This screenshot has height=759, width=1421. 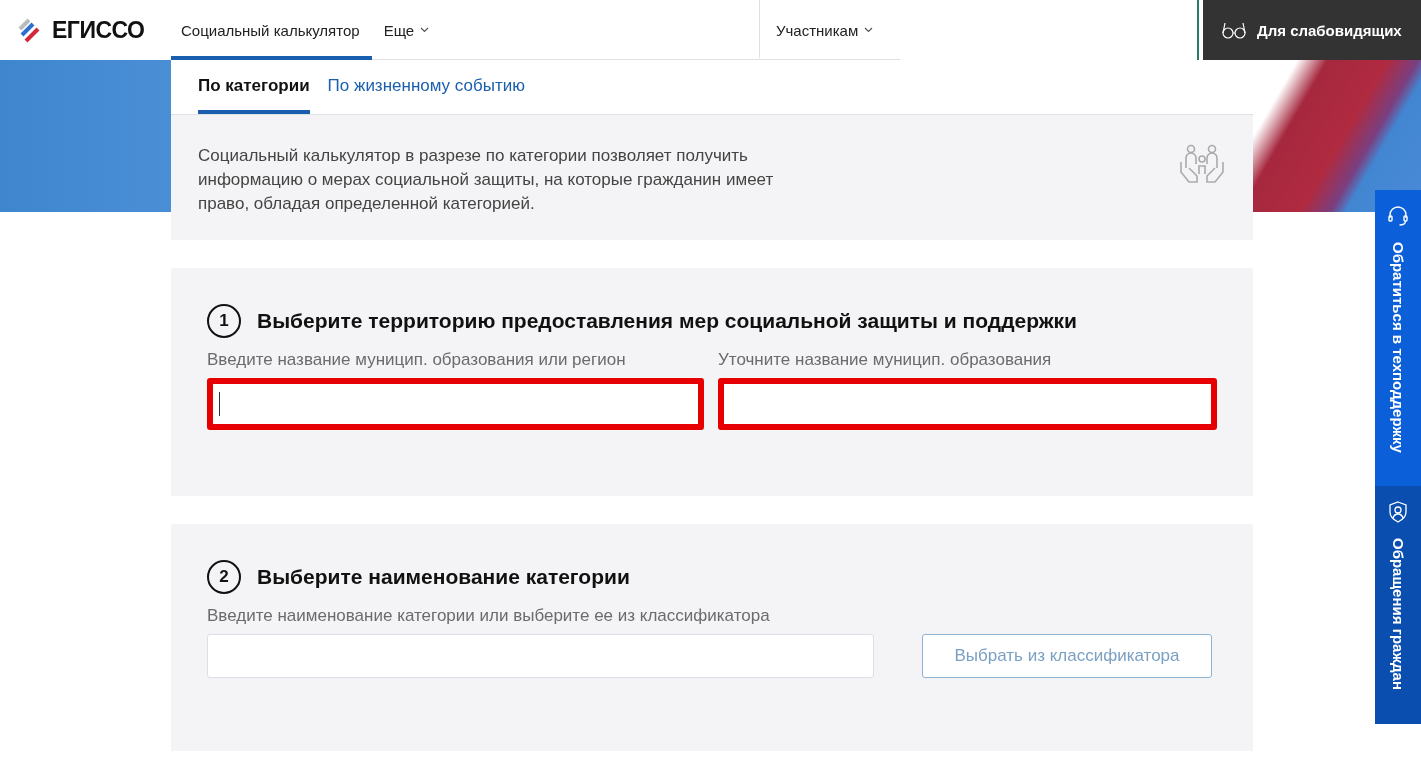 I want to click on step-number: 2, so click(x=224, y=577).